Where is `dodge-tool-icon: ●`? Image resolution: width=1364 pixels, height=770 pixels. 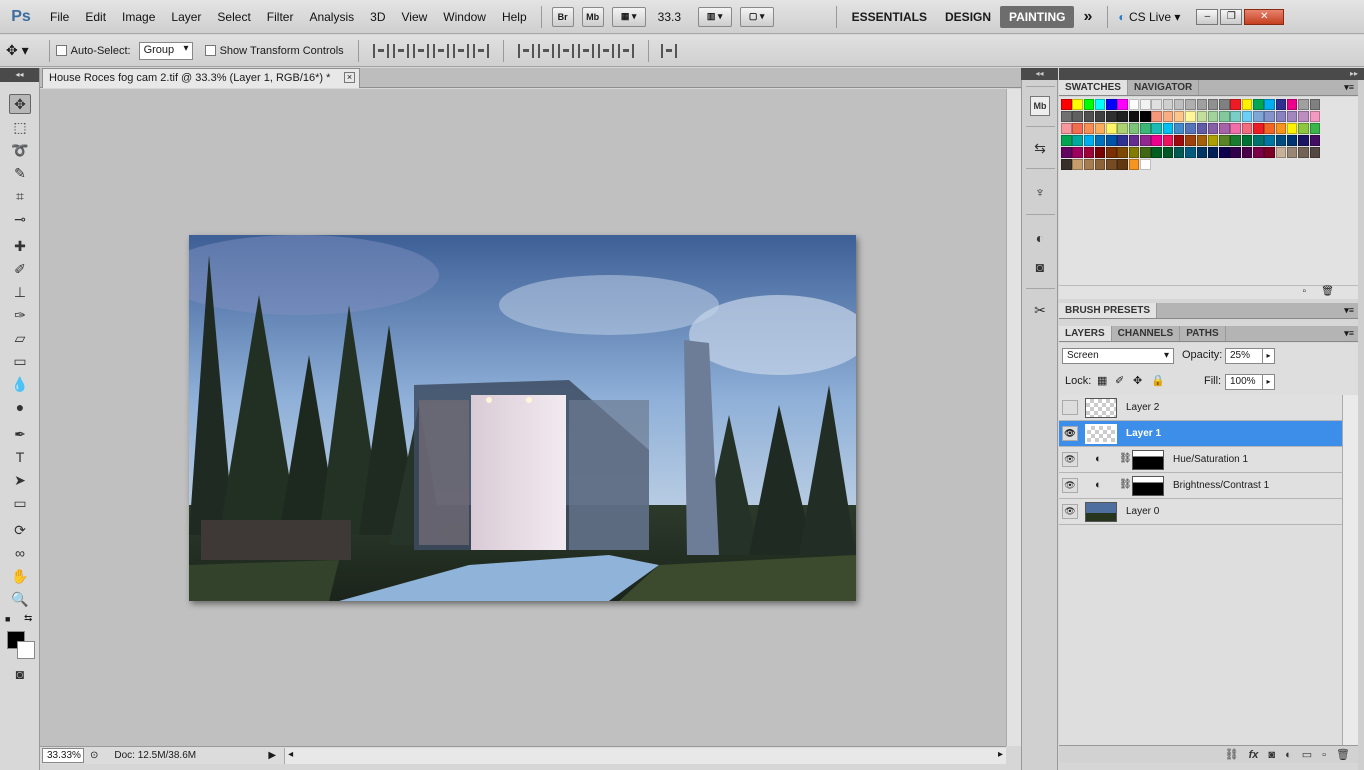
dodge-tool-icon: ● is located at coordinates (20, 407).